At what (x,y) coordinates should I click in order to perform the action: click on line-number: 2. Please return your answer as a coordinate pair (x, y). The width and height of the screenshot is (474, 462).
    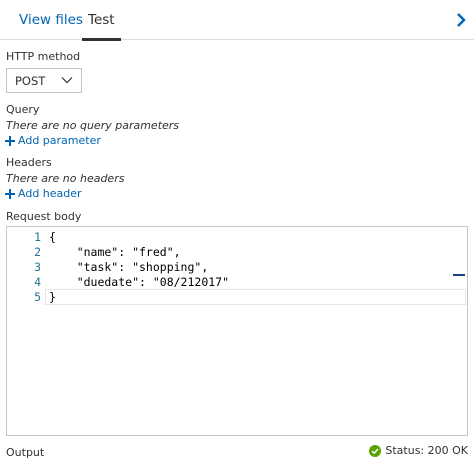
    Looking at the image, I should click on (37, 252).